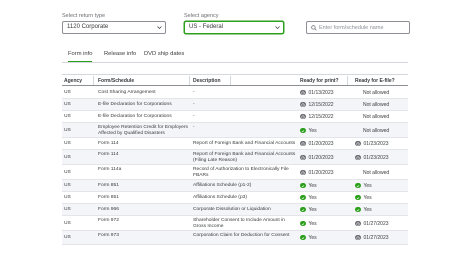 The height and width of the screenshot is (256, 474). What do you see at coordinates (116, 81) in the screenshot?
I see `header-form-schedule: Form/Schedule` at bounding box center [116, 81].